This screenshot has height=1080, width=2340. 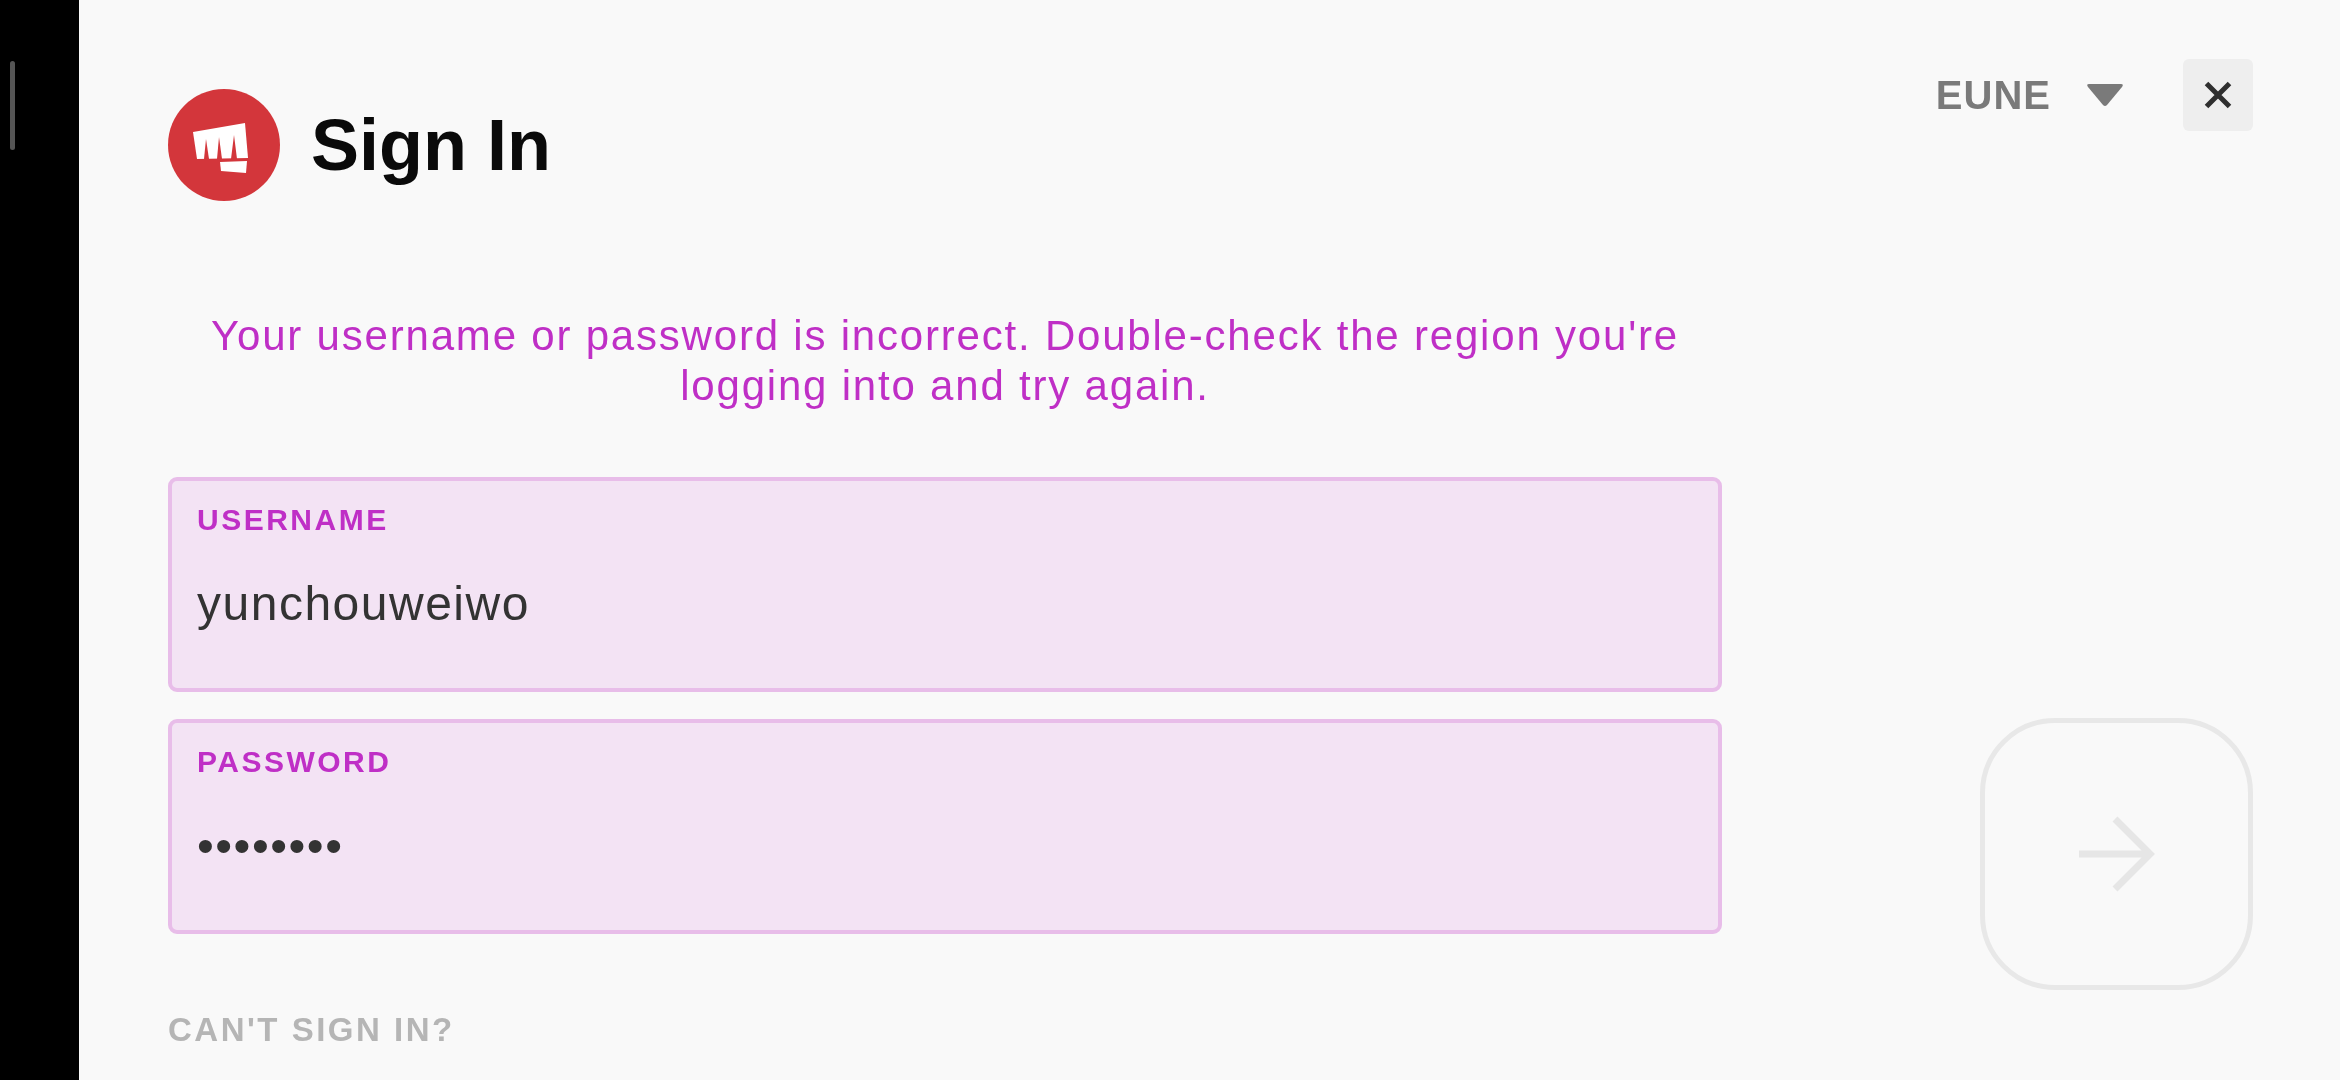 I want to click on close-button, so click(x=2218, y=95).